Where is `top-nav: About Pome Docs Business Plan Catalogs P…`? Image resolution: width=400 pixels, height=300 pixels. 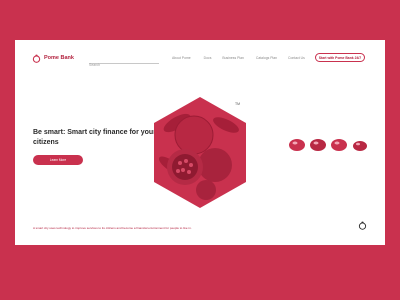 top-nav: About Pome Docs Business Plan Catalogs P… is located at coordinates (238, 58).